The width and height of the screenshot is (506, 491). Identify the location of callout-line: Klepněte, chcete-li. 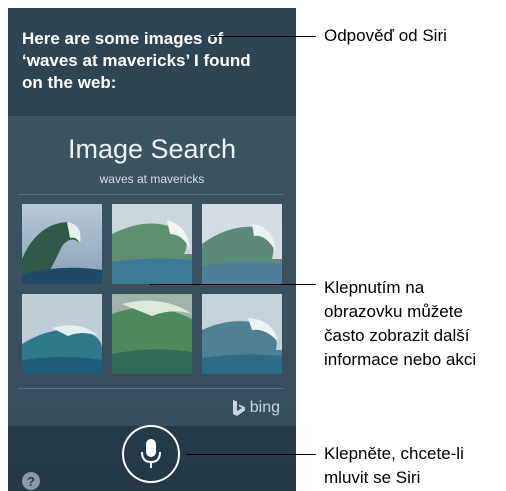
(394, 453).